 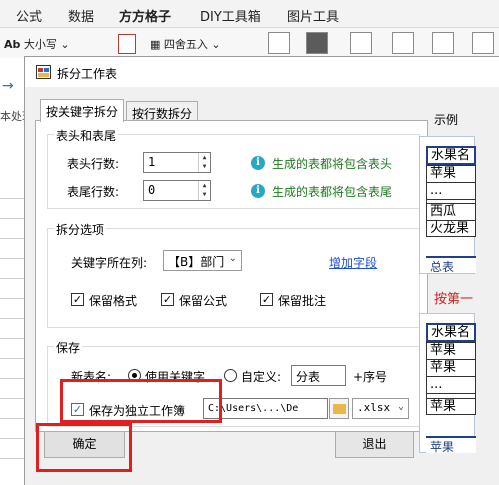 I want to click on footer-rows-label: 表尾行数:, so click(x=93, y=192).